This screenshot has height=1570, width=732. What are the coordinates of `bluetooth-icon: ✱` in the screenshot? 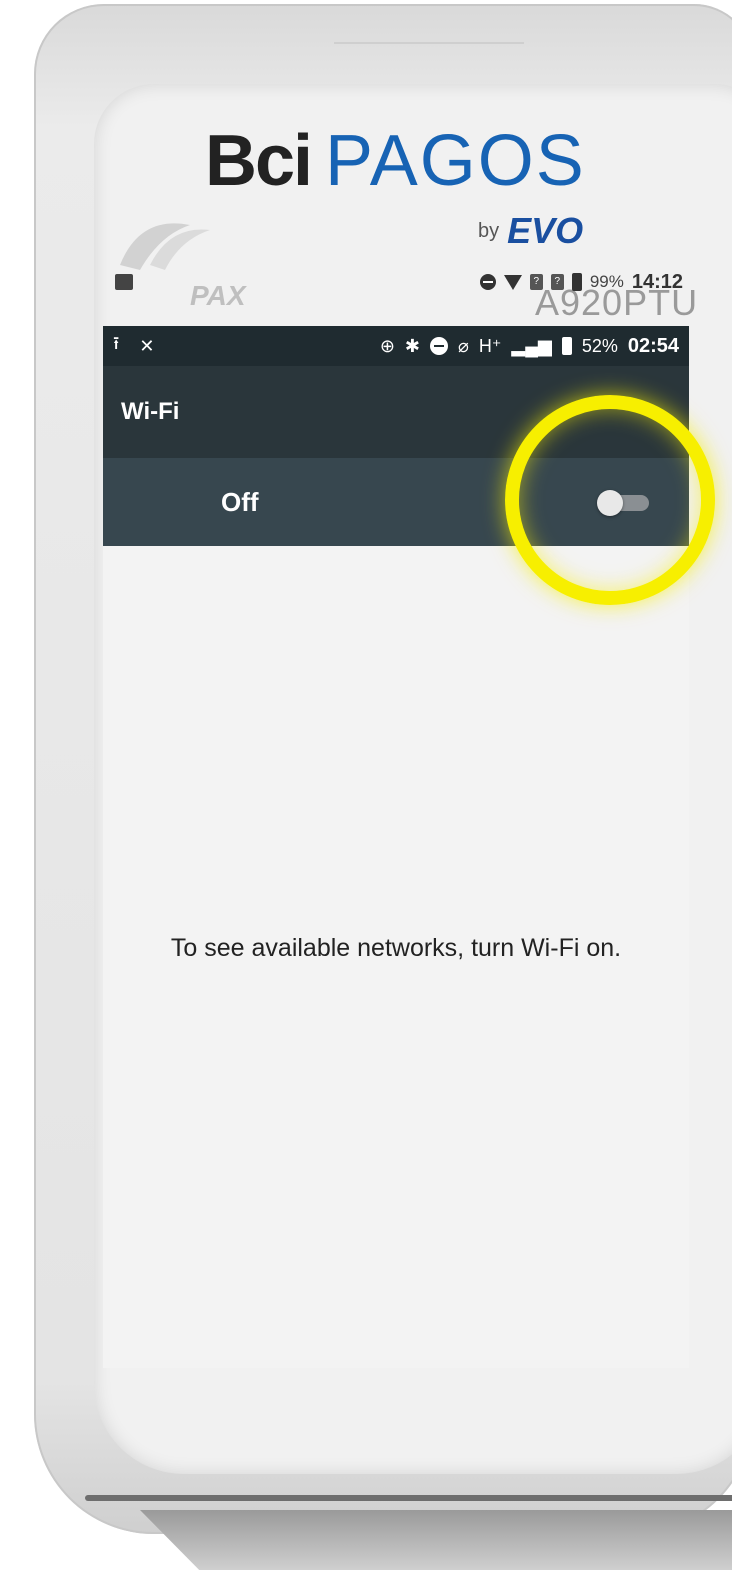 It's located at (412, 345).